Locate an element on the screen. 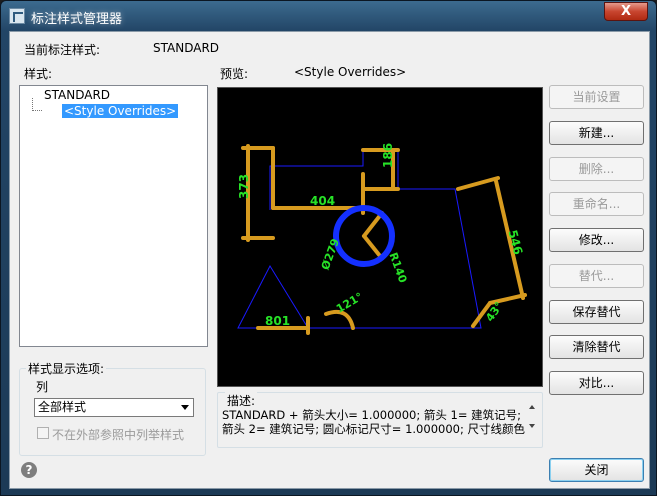 The image size is (657, 496). radius-leader2 is located at coordinates (372, 246).